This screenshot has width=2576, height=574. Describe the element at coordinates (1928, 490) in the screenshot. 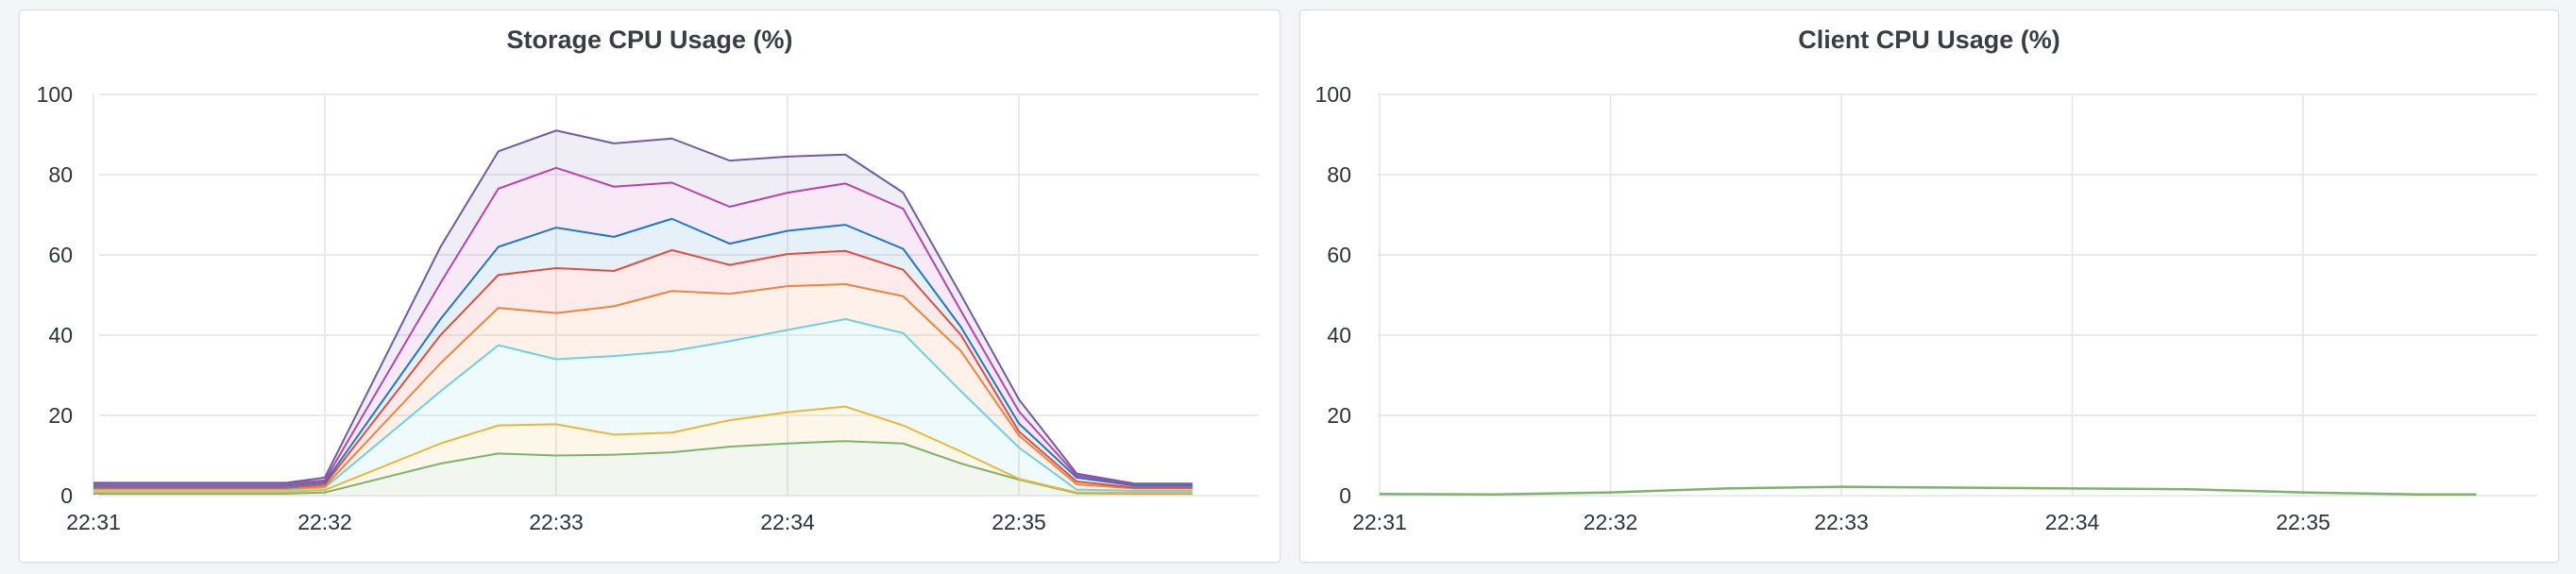

I see `series-line` at that location.